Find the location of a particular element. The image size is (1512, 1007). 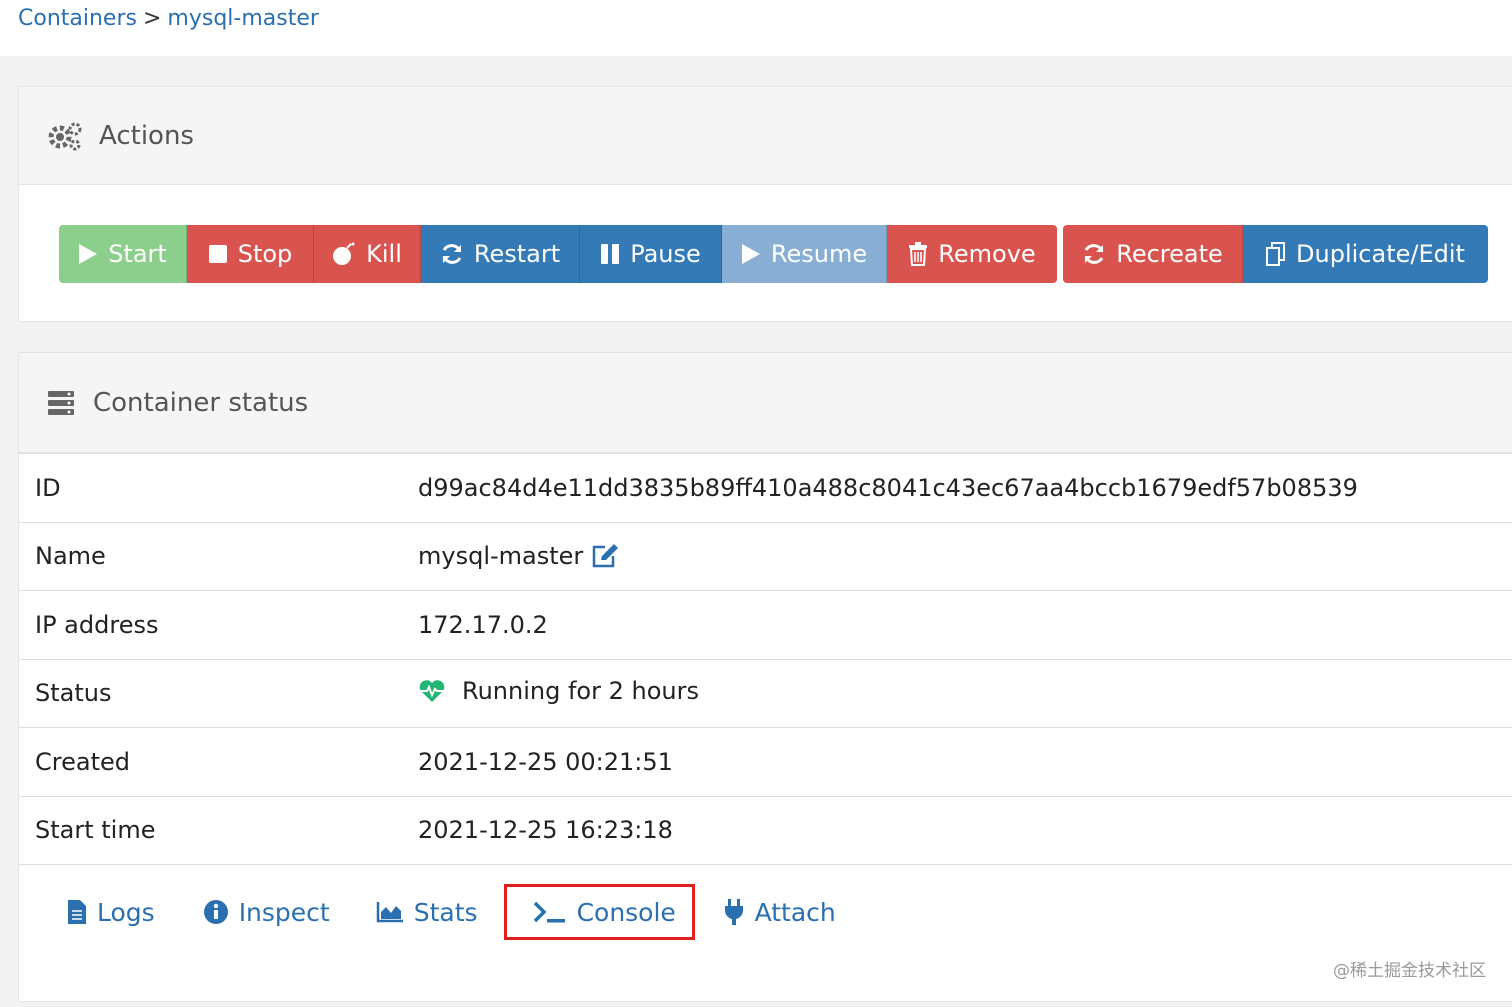

heartbeat-icon is located at coordinates (432, 691).